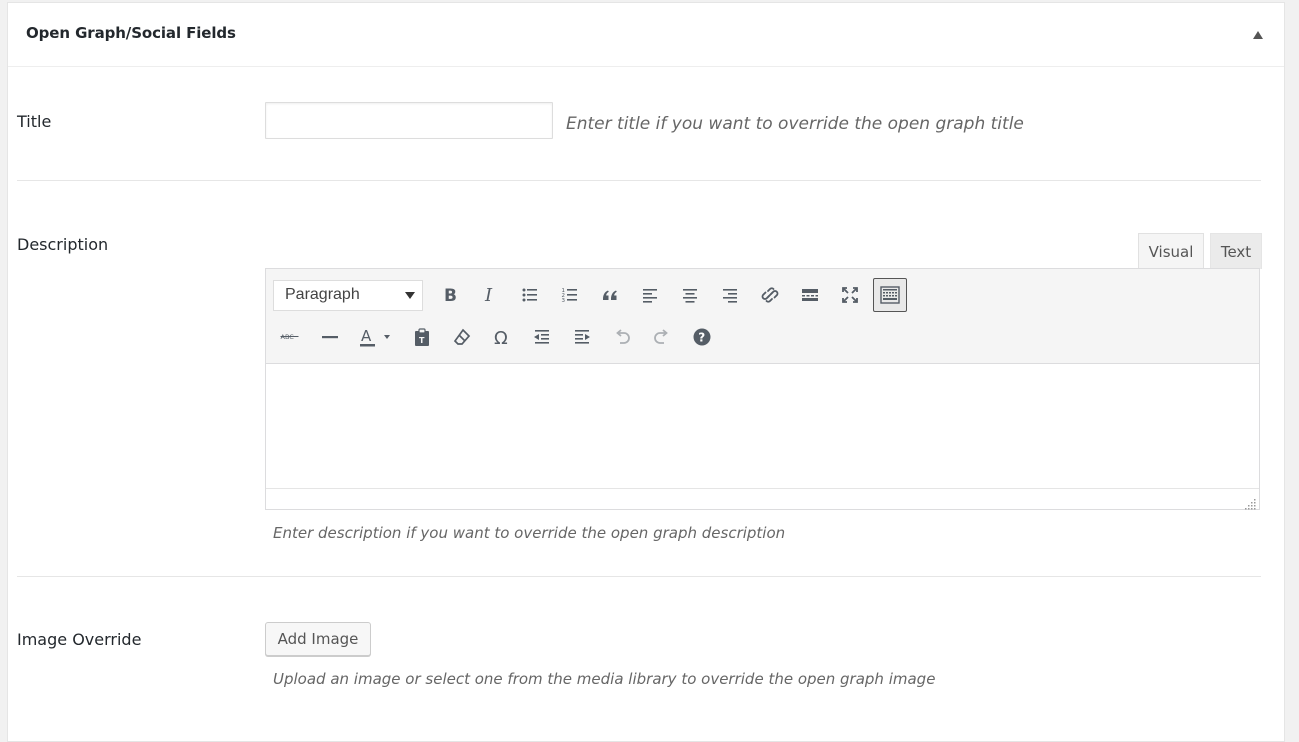  What do you see at coordinates (409, 120) in the screenshot?
I see `title-input` at bounding box center [409, 120].